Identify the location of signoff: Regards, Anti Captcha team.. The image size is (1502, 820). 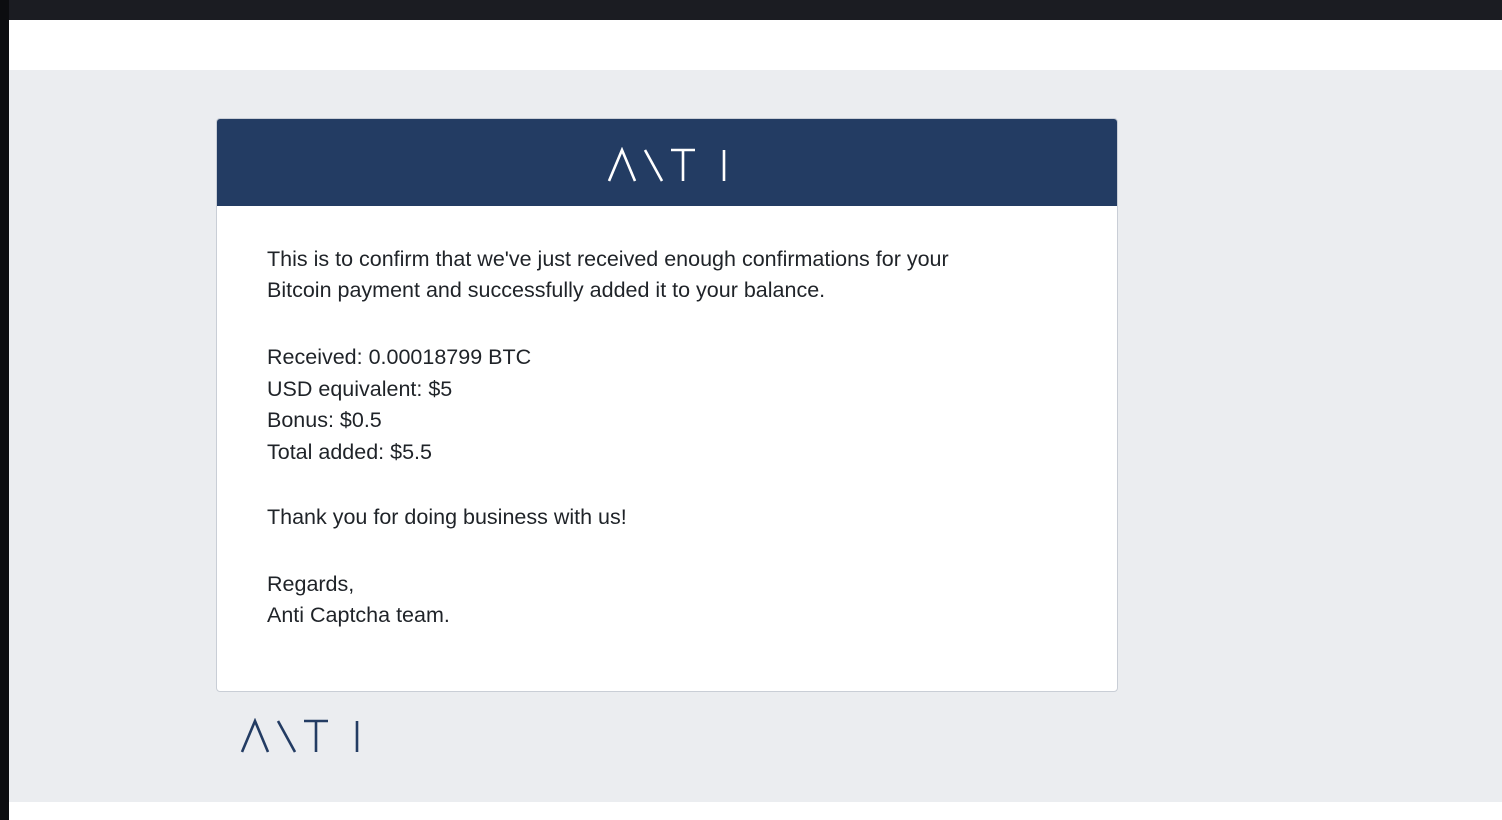
(667, 600).